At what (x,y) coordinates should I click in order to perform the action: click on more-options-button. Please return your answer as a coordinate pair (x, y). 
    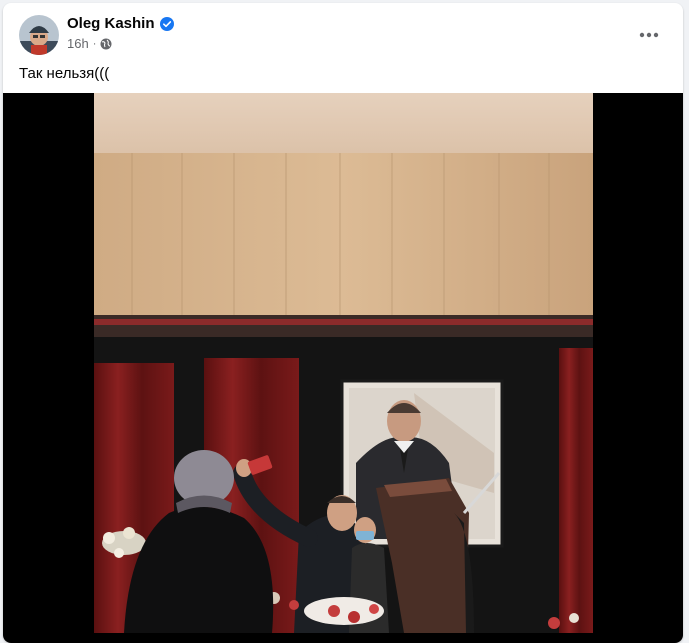
    Looking at the image, I should click on (649, 35).